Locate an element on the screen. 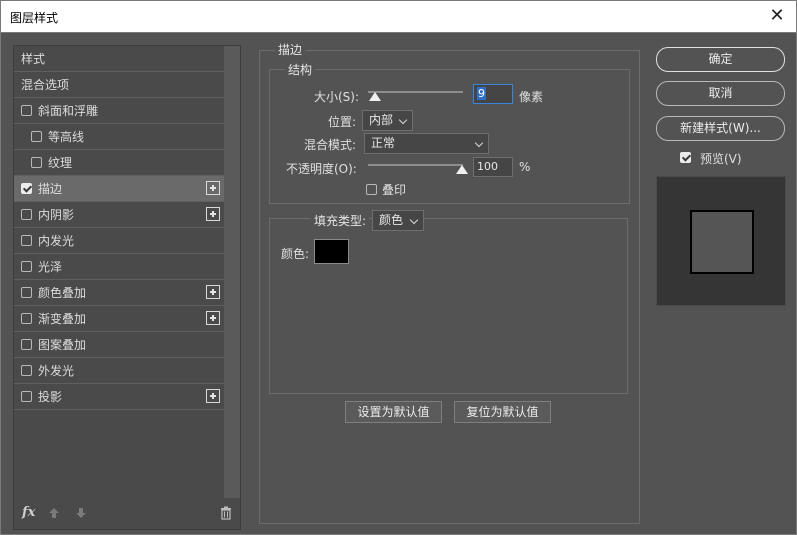 This screenshot has height=535, width=797. style-list-item: 纹理 is located at coordinates (119, 163).